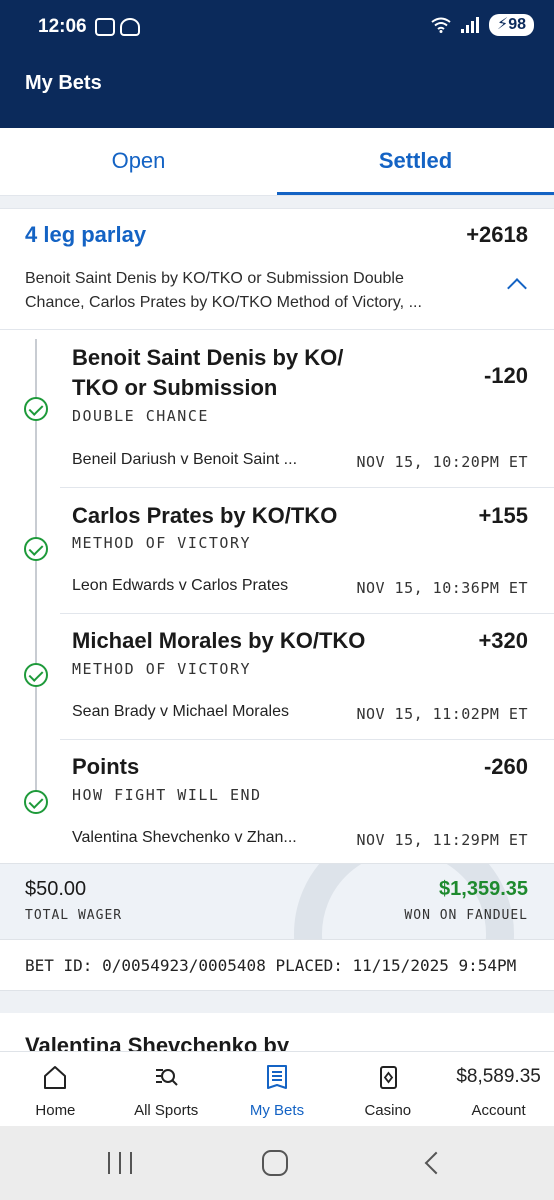 The width and height of the screenshot is (554, 1200). Describe the element at coordinates (205, 515) in the screenshot. I see `leg-title: Carlos Prates by KO/TKO` at that location.